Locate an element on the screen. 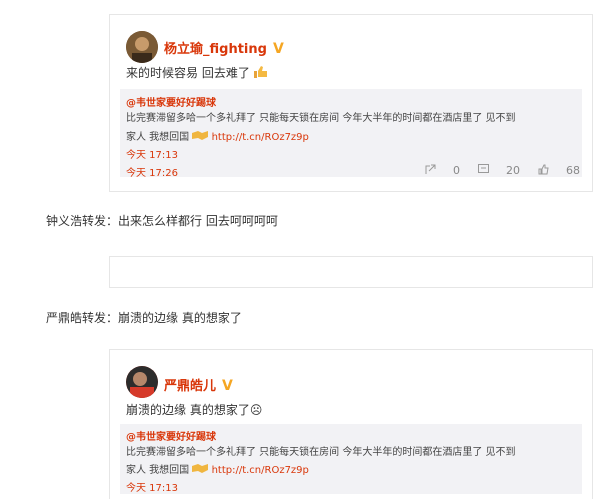 The height and width of the screenshot is (499, 600). username: 严鼎皓儿 V is located at coordinates (198, 384).